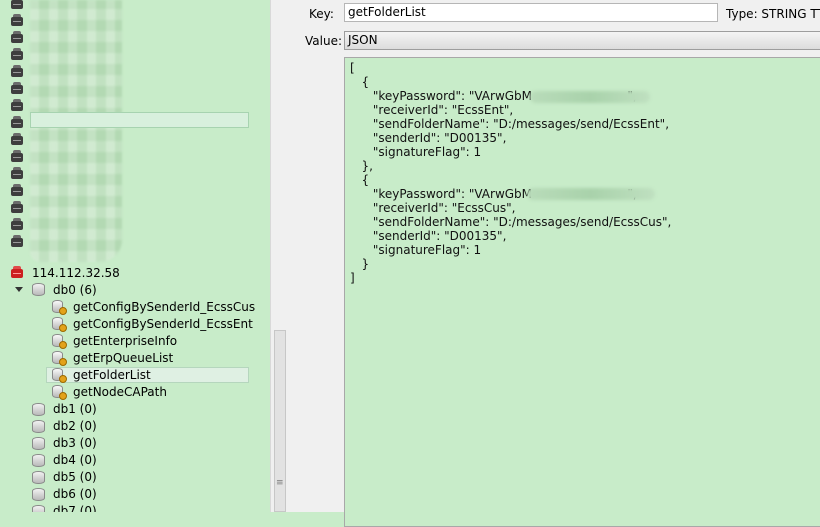 Image resolution: width=820 pixels, height=527 pixels. Describe the element at coordinates (75, 409) in the screenshot. I see `tree-database-item: db1 (0)` at that location.